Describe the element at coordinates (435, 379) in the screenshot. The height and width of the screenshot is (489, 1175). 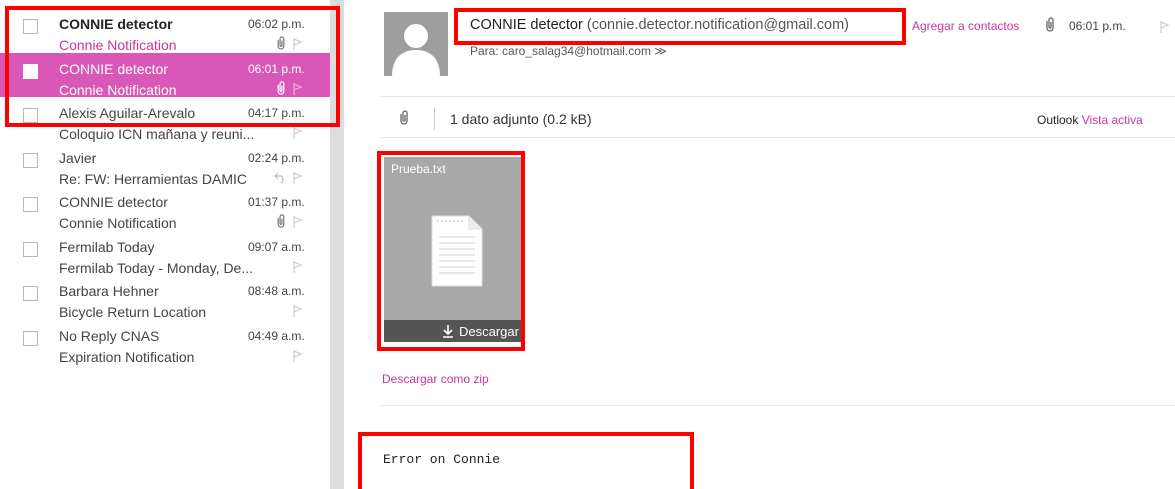
I see `download-zip-link: Descargar como zip` at that location.